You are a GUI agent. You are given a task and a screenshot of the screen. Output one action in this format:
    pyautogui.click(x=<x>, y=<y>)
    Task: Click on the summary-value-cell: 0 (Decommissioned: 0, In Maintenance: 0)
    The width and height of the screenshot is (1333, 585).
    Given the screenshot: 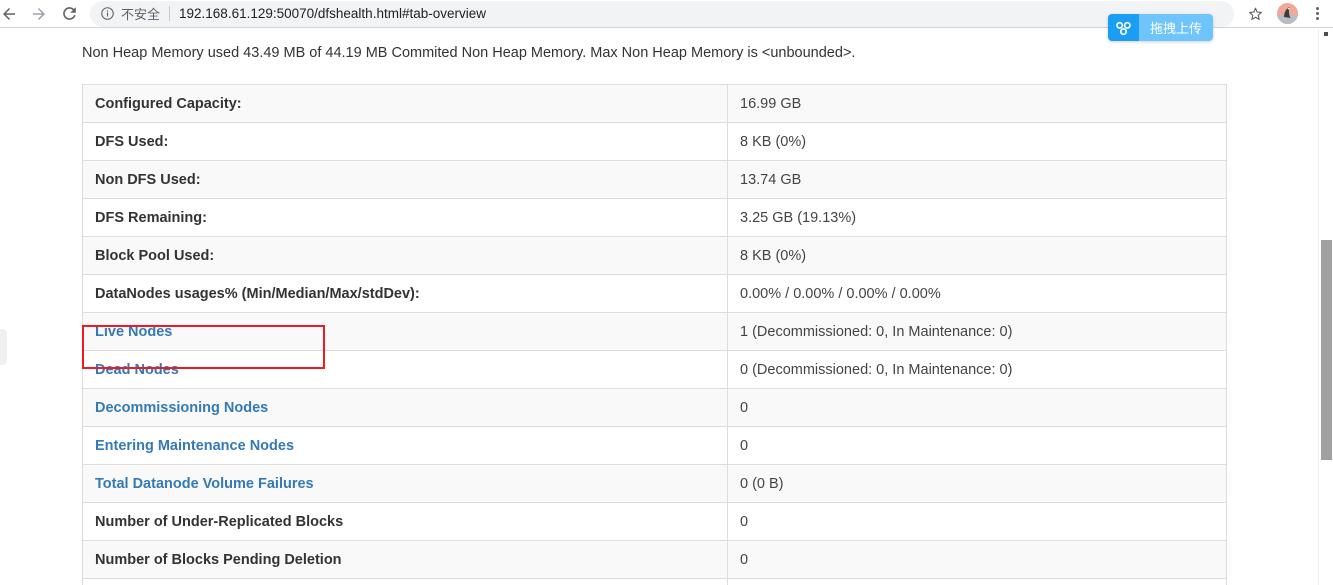 What is the action you would take?
    pyautogui.click(x=977, y=369)
    